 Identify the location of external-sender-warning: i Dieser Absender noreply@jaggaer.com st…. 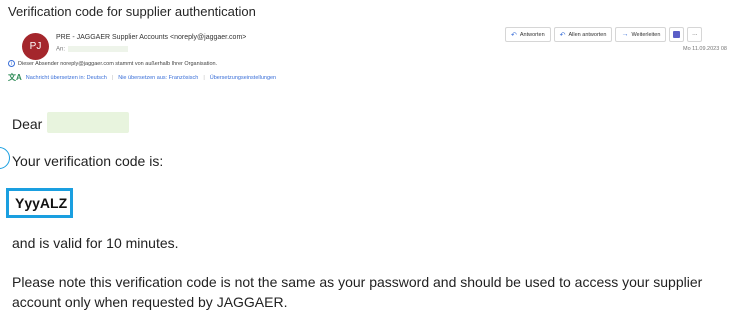
(112, 63).